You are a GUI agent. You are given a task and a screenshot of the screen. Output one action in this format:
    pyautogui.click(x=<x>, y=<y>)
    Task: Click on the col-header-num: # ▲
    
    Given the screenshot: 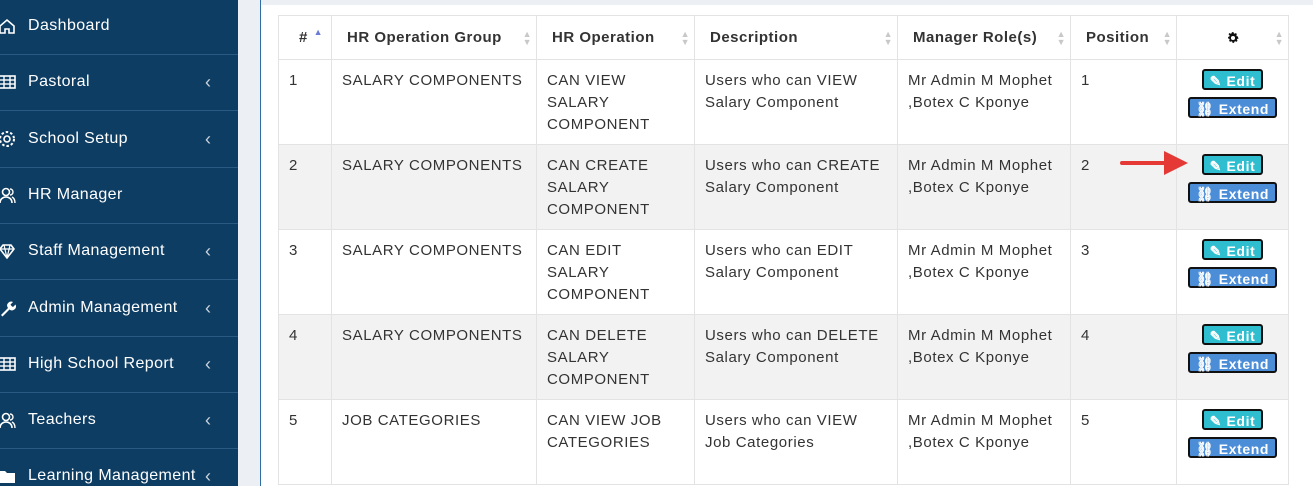 What is the action you would take?
    pyautogui.click(x=305, y=37)
    